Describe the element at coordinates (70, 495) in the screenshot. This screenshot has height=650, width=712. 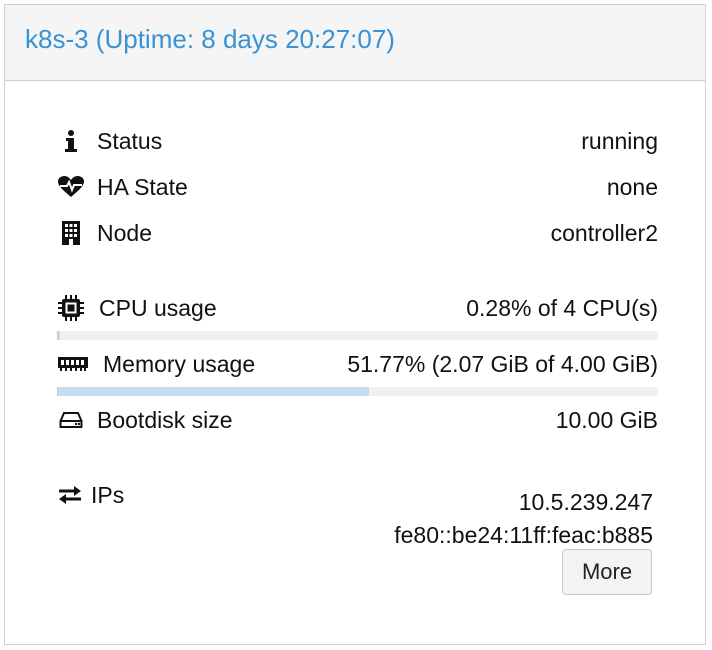
I see `exchange-icon` at that location.